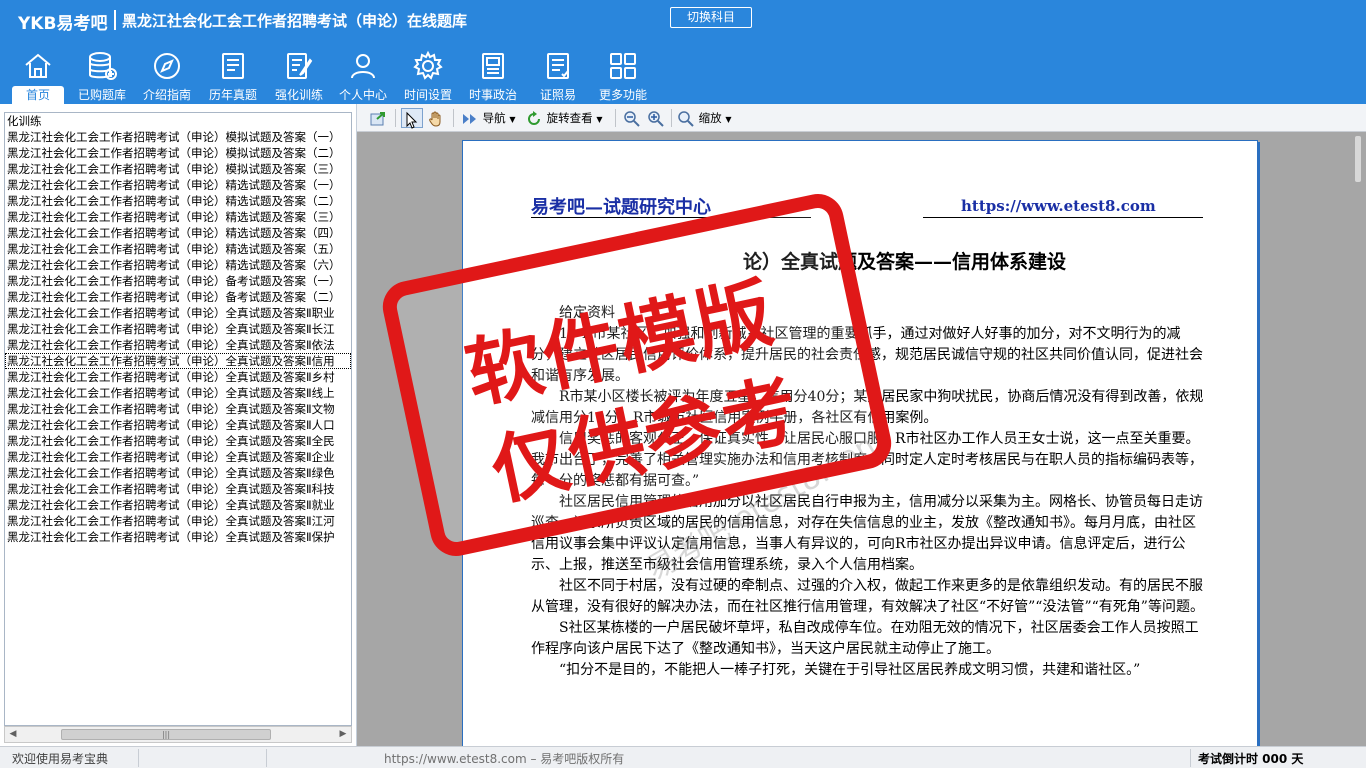 This screenshot has width=1366, height=768. Describe the element at coordinates (178, 361) in the screenshot. I see `tree-item: 黑龙江社会化工会工作者招聘考试（申论）全真试题及答案Ⅱ信用` at that location.